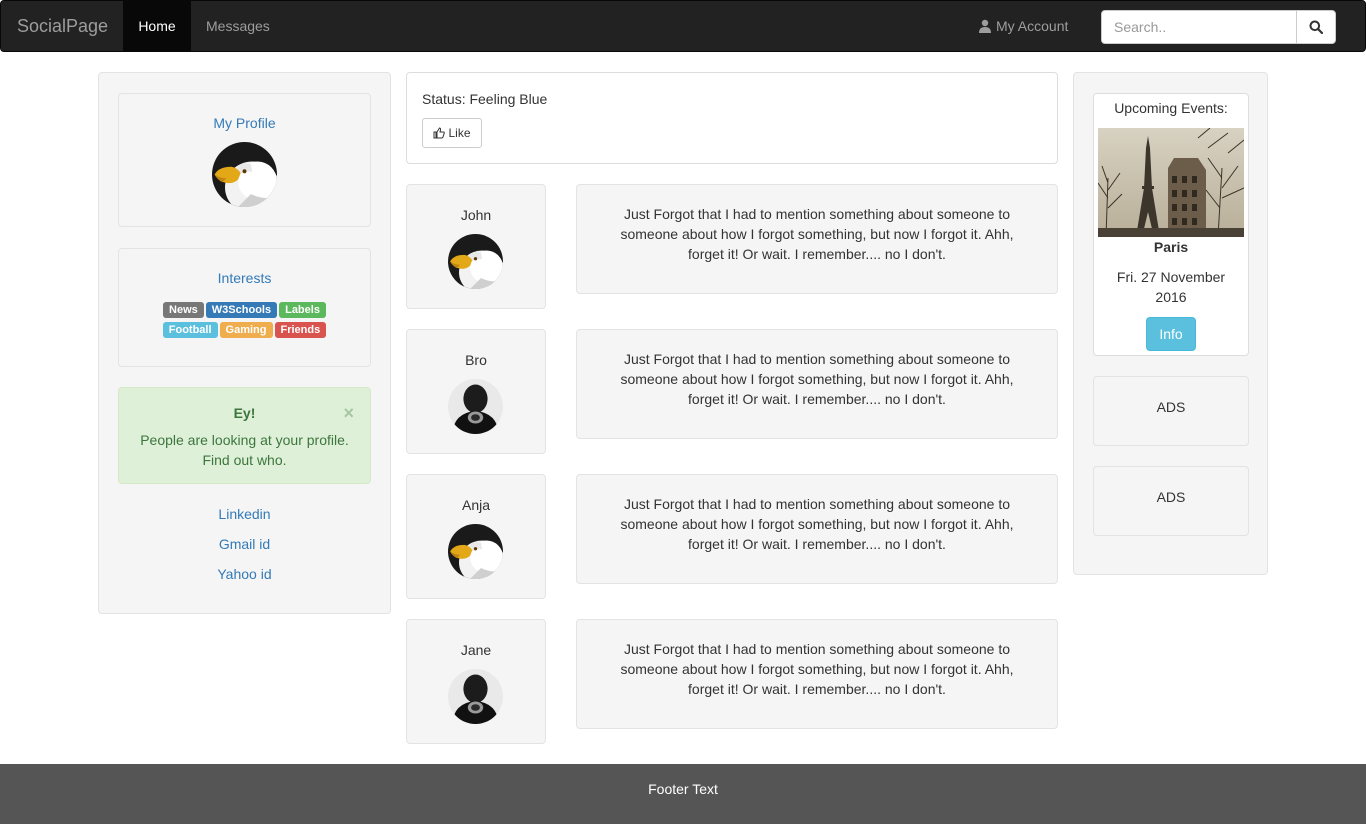 This screenshot has width=1366, height=824. Describe the element at coordinates (300, 330) in the screenshot. I see `label-friends: Friends` at that location.